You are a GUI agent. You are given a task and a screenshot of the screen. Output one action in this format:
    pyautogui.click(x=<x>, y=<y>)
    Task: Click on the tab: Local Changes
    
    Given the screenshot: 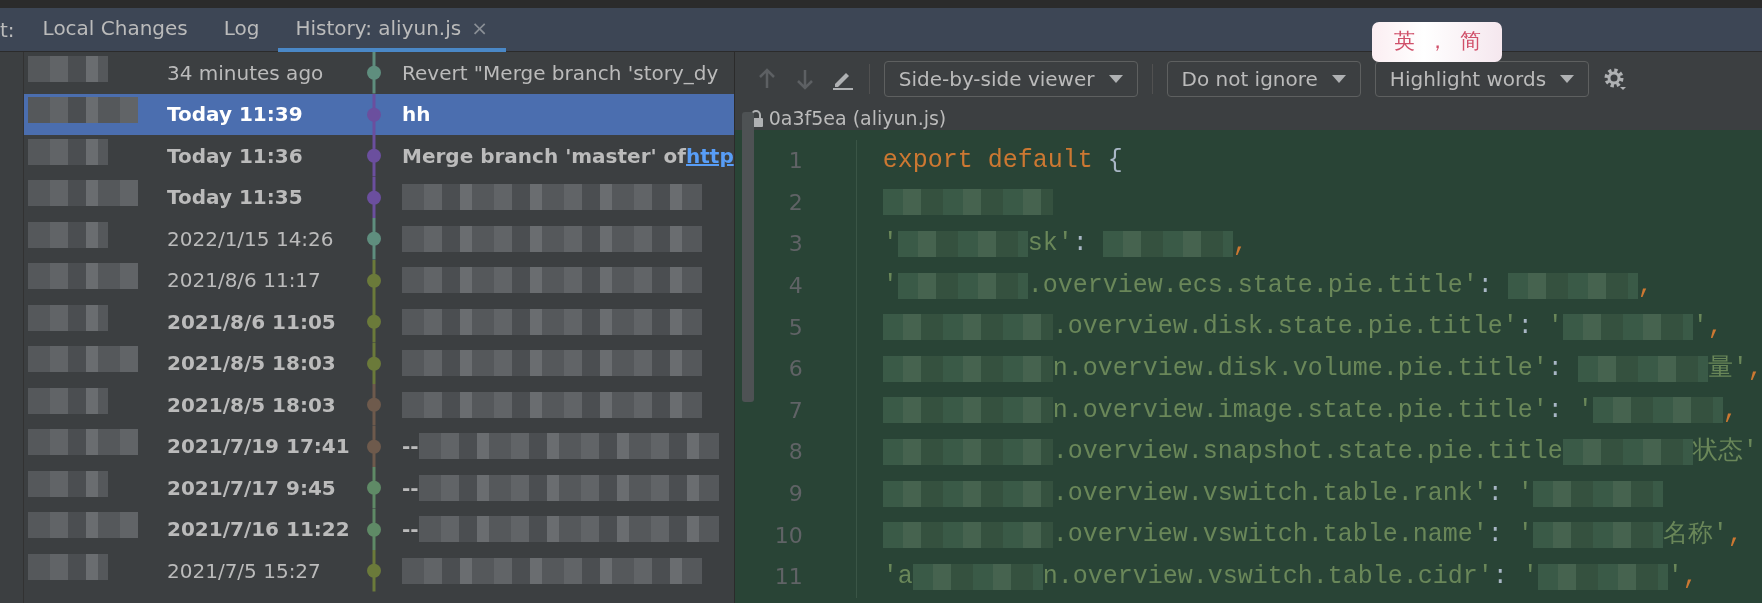 What is the action you would take?
    pyautogui.click(x=115, y=29)
    